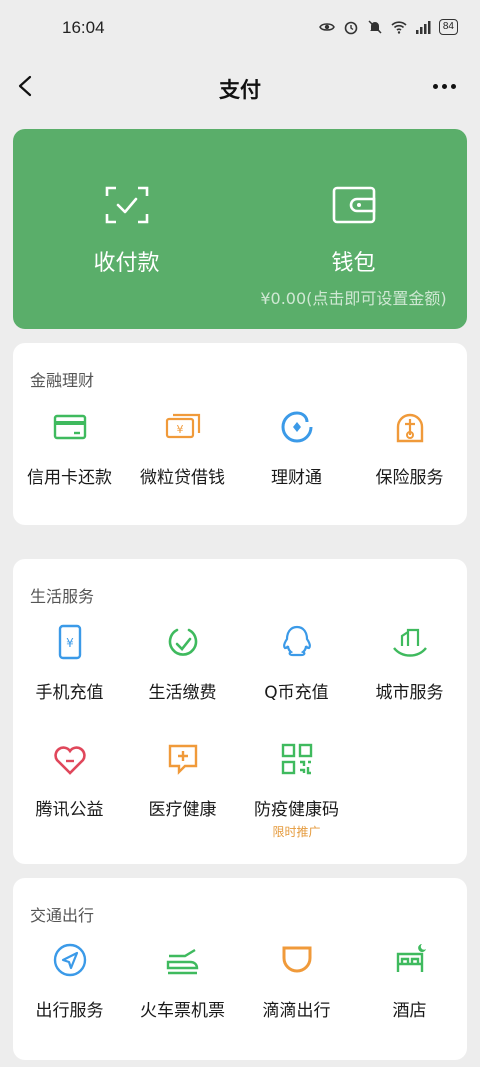  Describe the element at coordinates (182, 459) in the screenshot. I see `weilidai-loan-button: ¥ 微粒贷借钱` at that location.